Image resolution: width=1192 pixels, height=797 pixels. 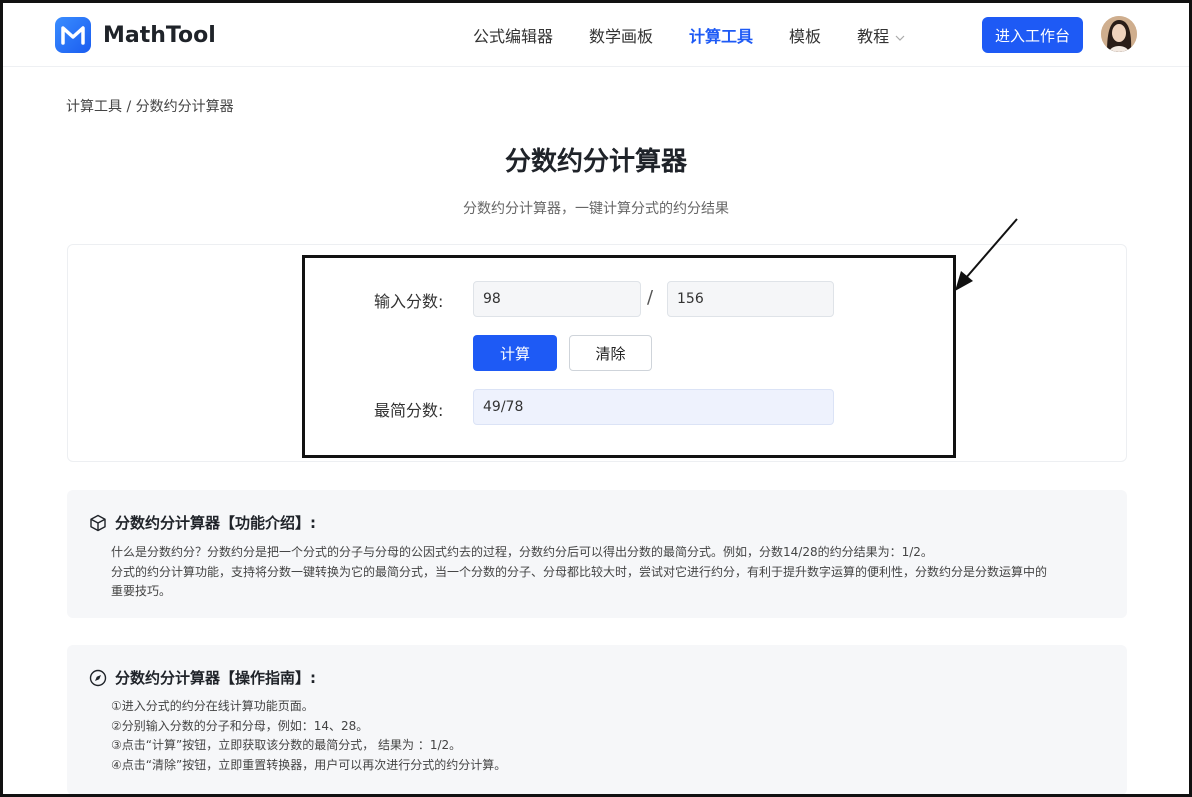 What do you see at coordinates (1119, 34) in the screenshot?
I see `avatar` at bounding box center [1119, 34].